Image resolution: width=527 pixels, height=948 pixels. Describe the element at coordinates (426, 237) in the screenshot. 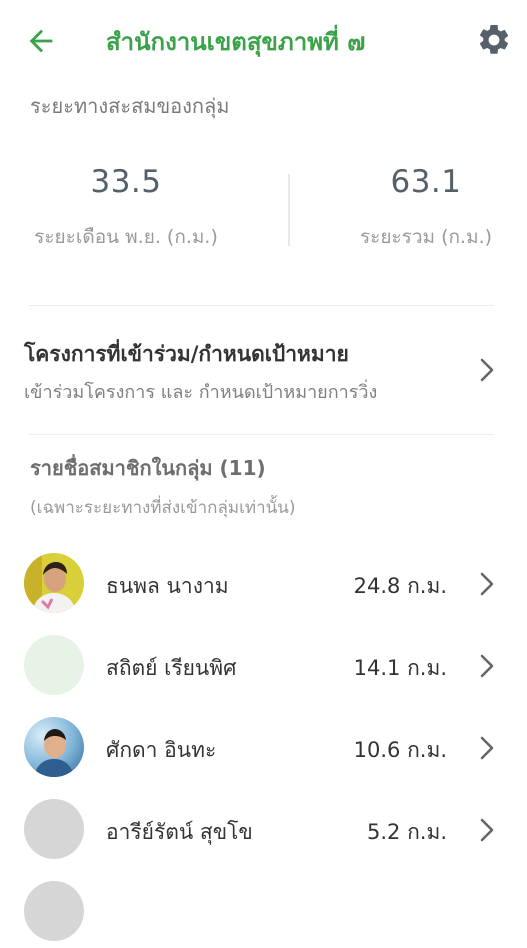

I see `total-distance-caption: ระยะรวม (ก.ม.)` at that location.